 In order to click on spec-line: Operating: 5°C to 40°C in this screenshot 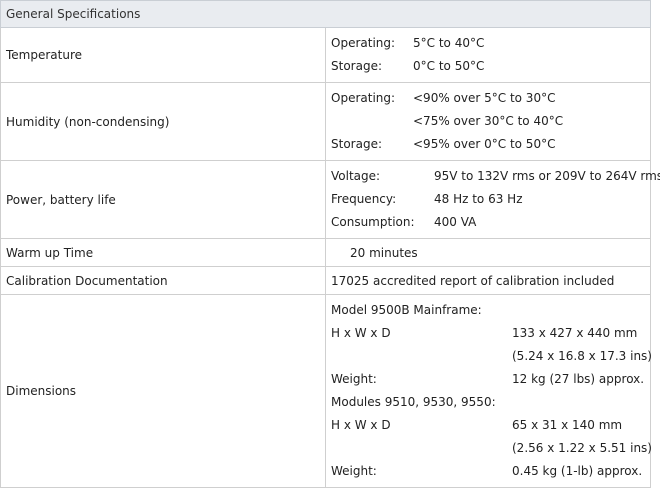, I will do `click(490, 43)`.